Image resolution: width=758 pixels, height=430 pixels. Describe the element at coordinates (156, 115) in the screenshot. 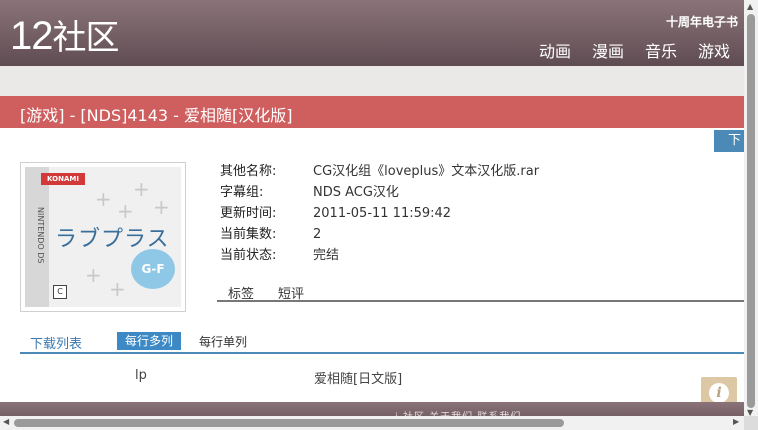

I see `page-title: [游戏] - [NDS]4143 - 爱相随[汉化版]` at that location.